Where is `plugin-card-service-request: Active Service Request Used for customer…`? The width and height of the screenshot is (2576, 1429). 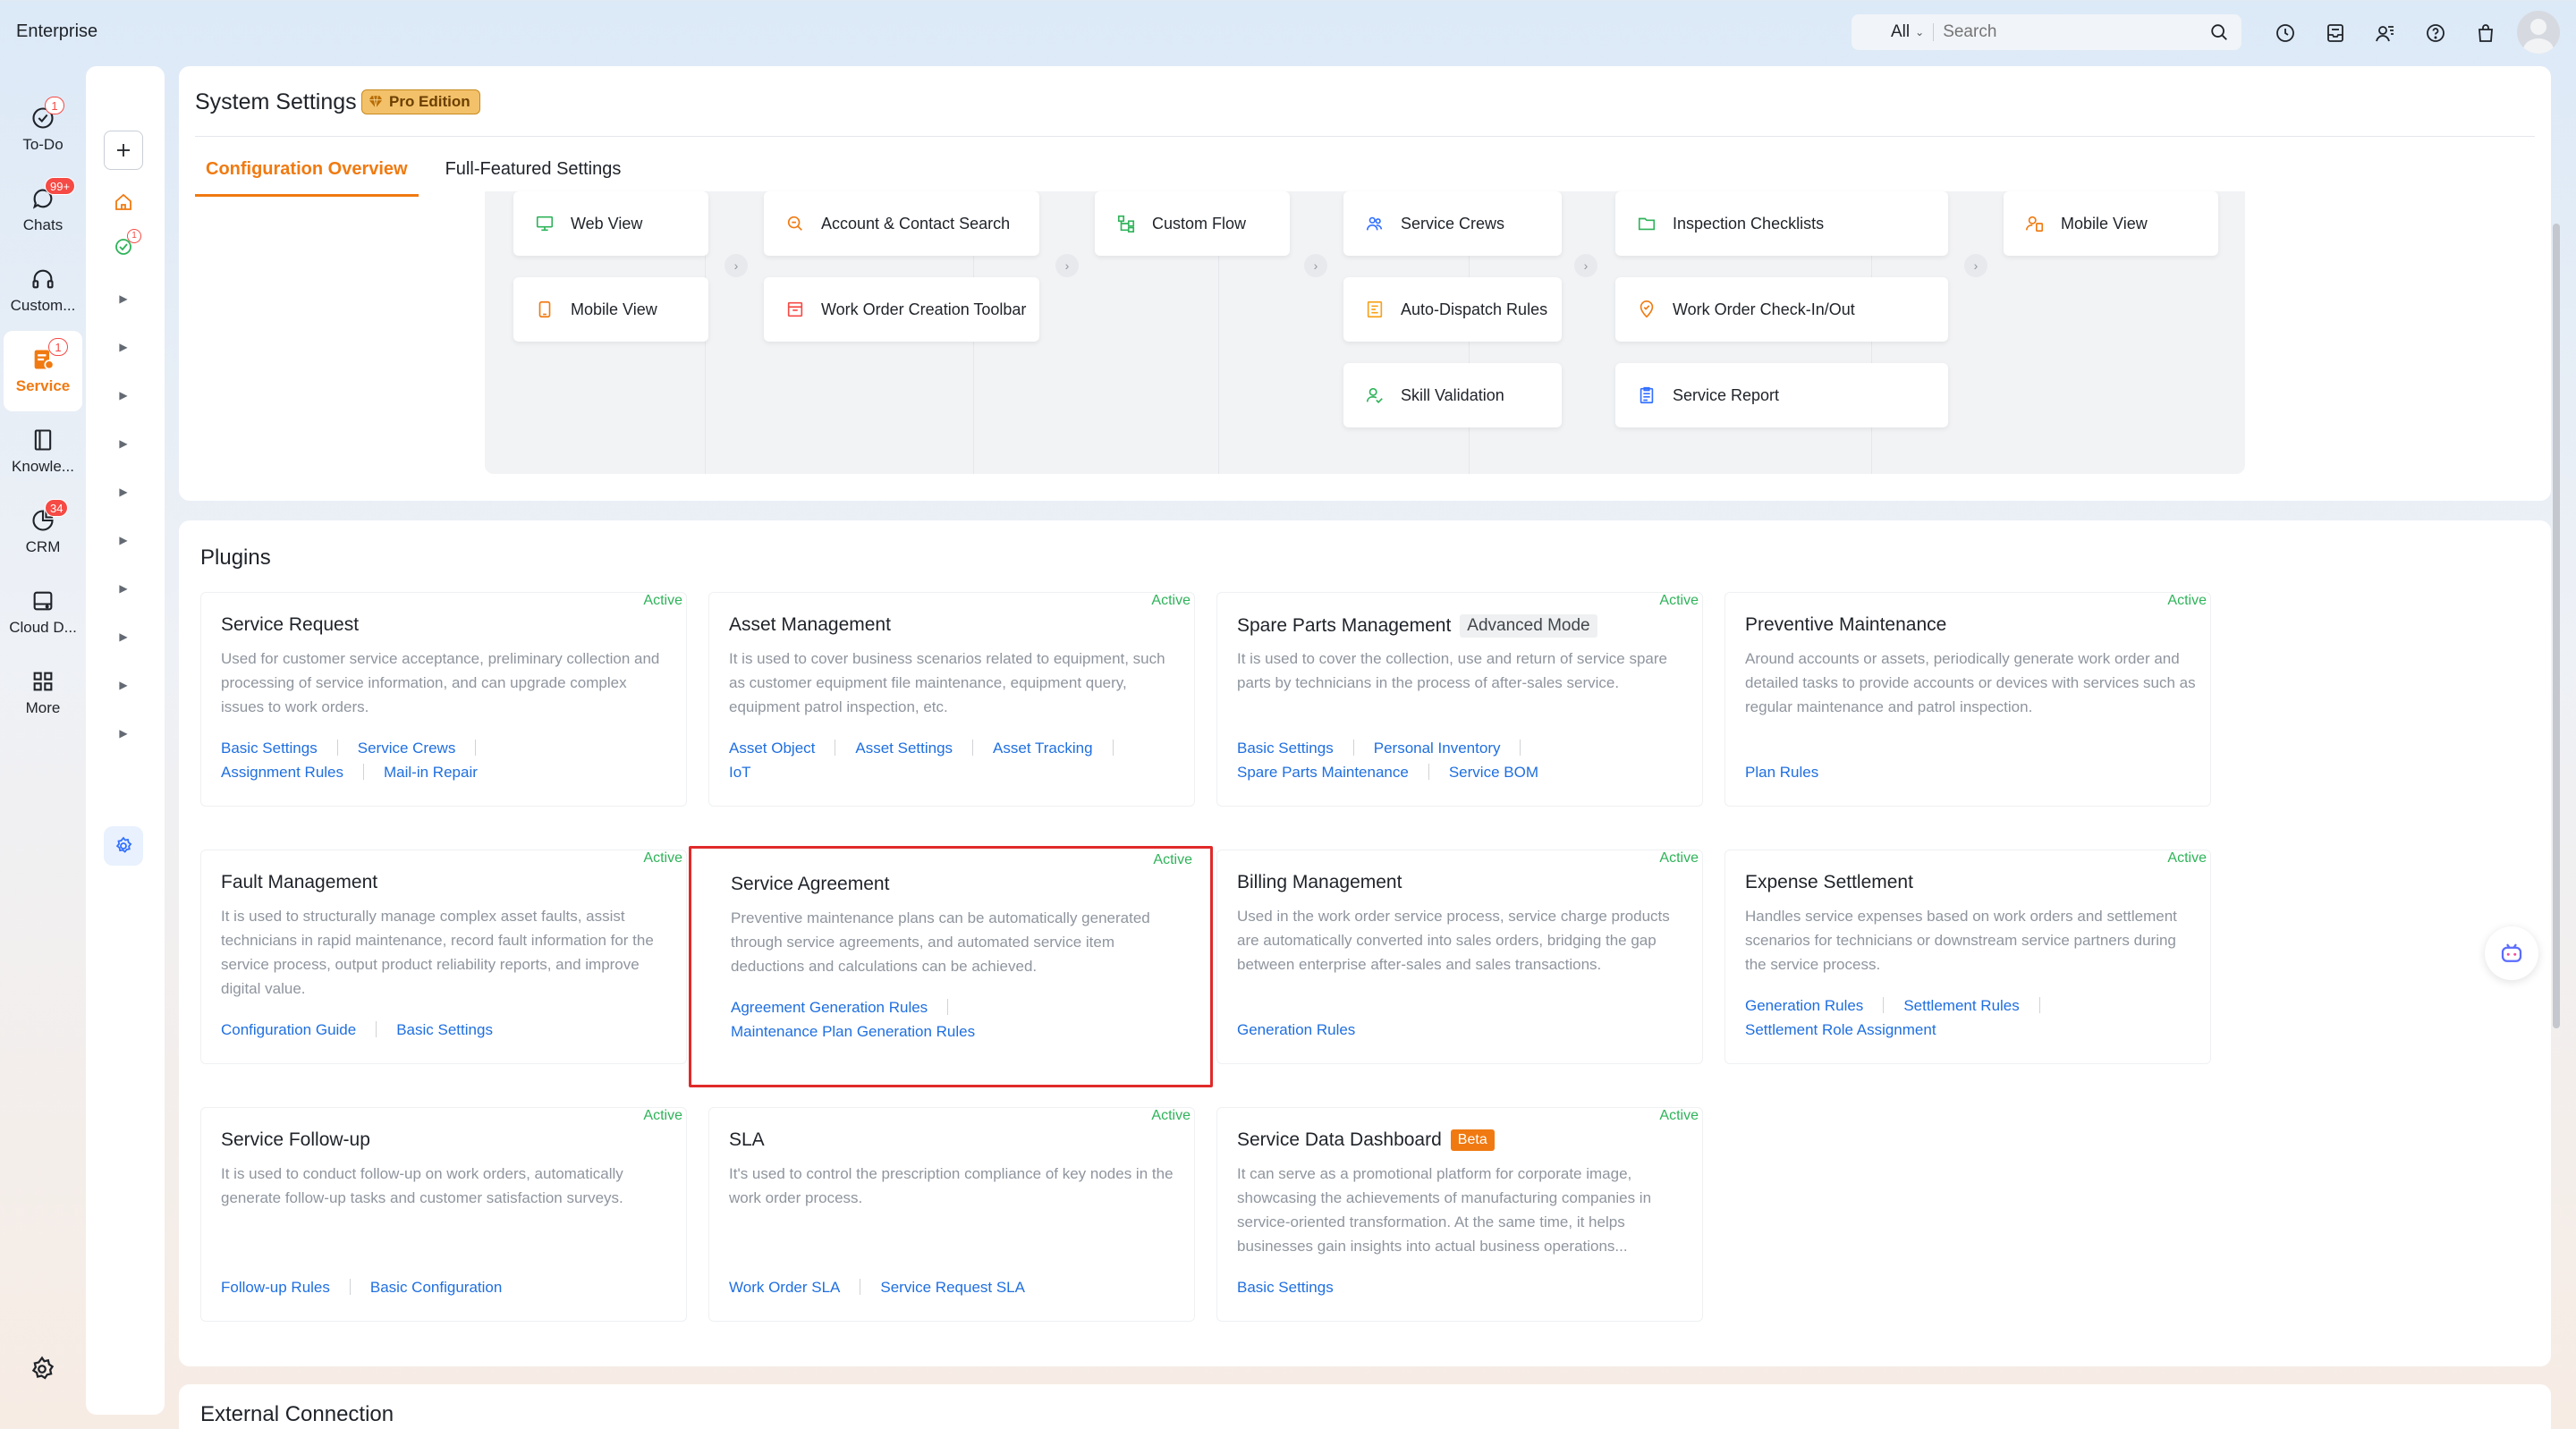
plugin-card-service-request: Active Service Request Used for customer… is located at coordinates (443, 699).